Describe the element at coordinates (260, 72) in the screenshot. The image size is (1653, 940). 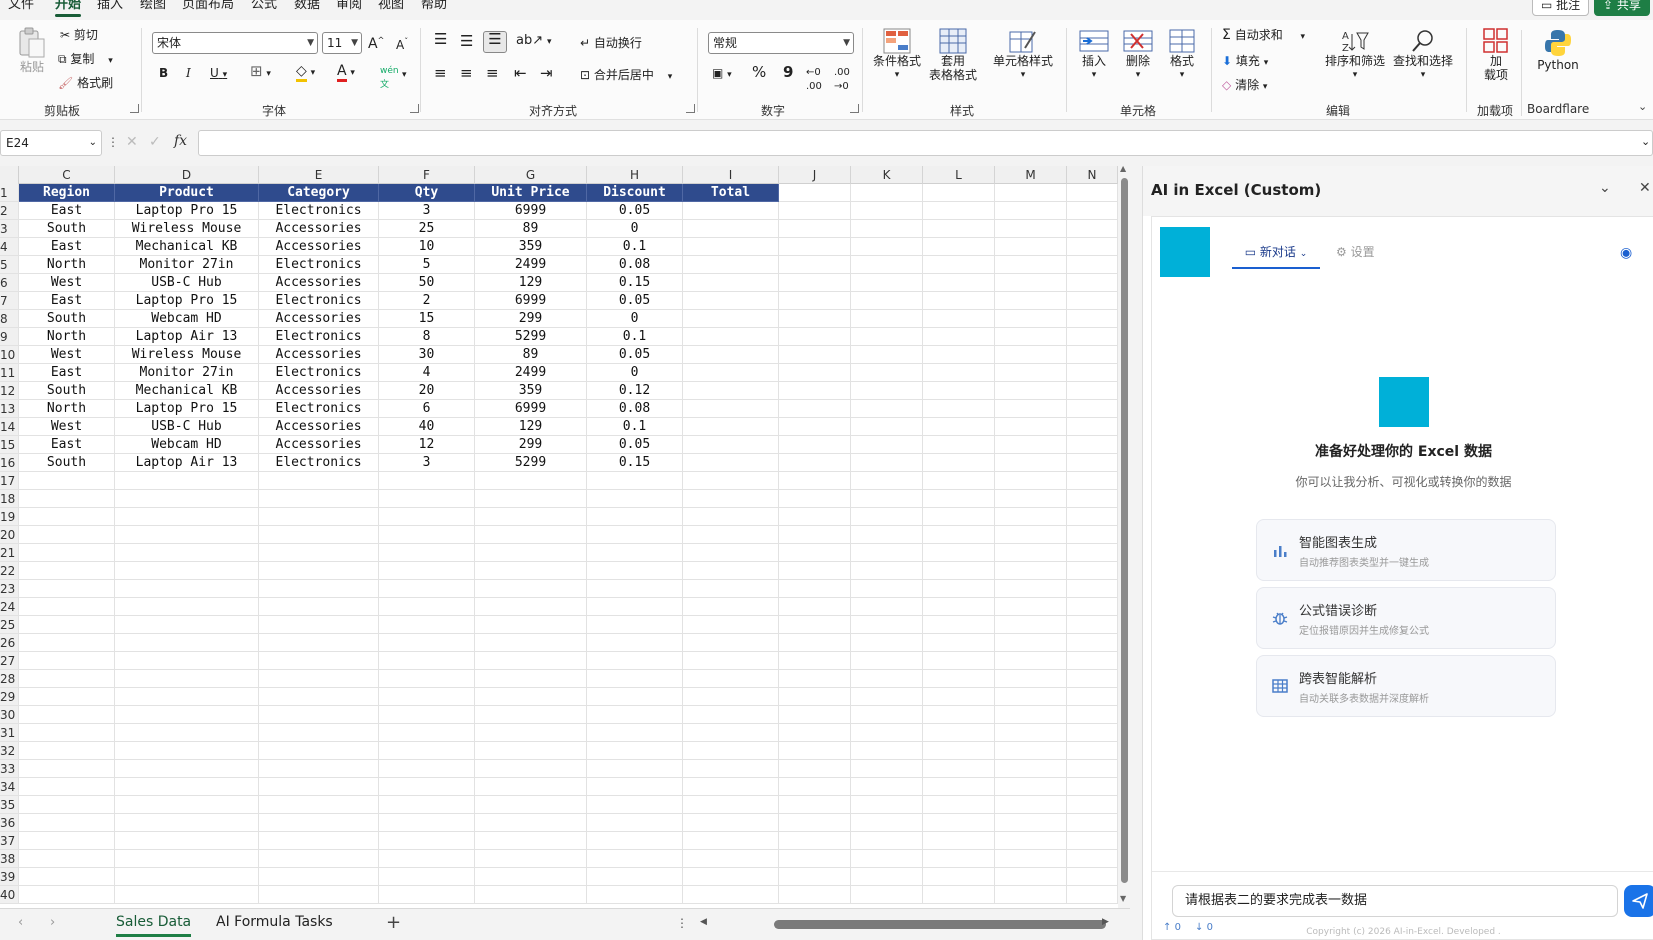
I see `borders-button: ⊞ ▾` at that location.